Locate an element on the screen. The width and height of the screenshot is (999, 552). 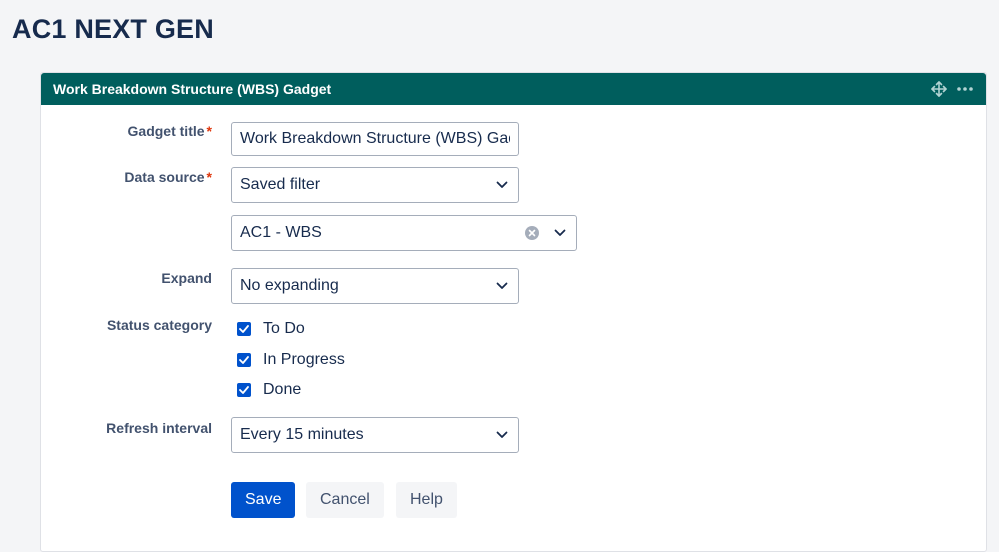
checkbox-in-progress: In Progress is located at coordinates (291, 360).